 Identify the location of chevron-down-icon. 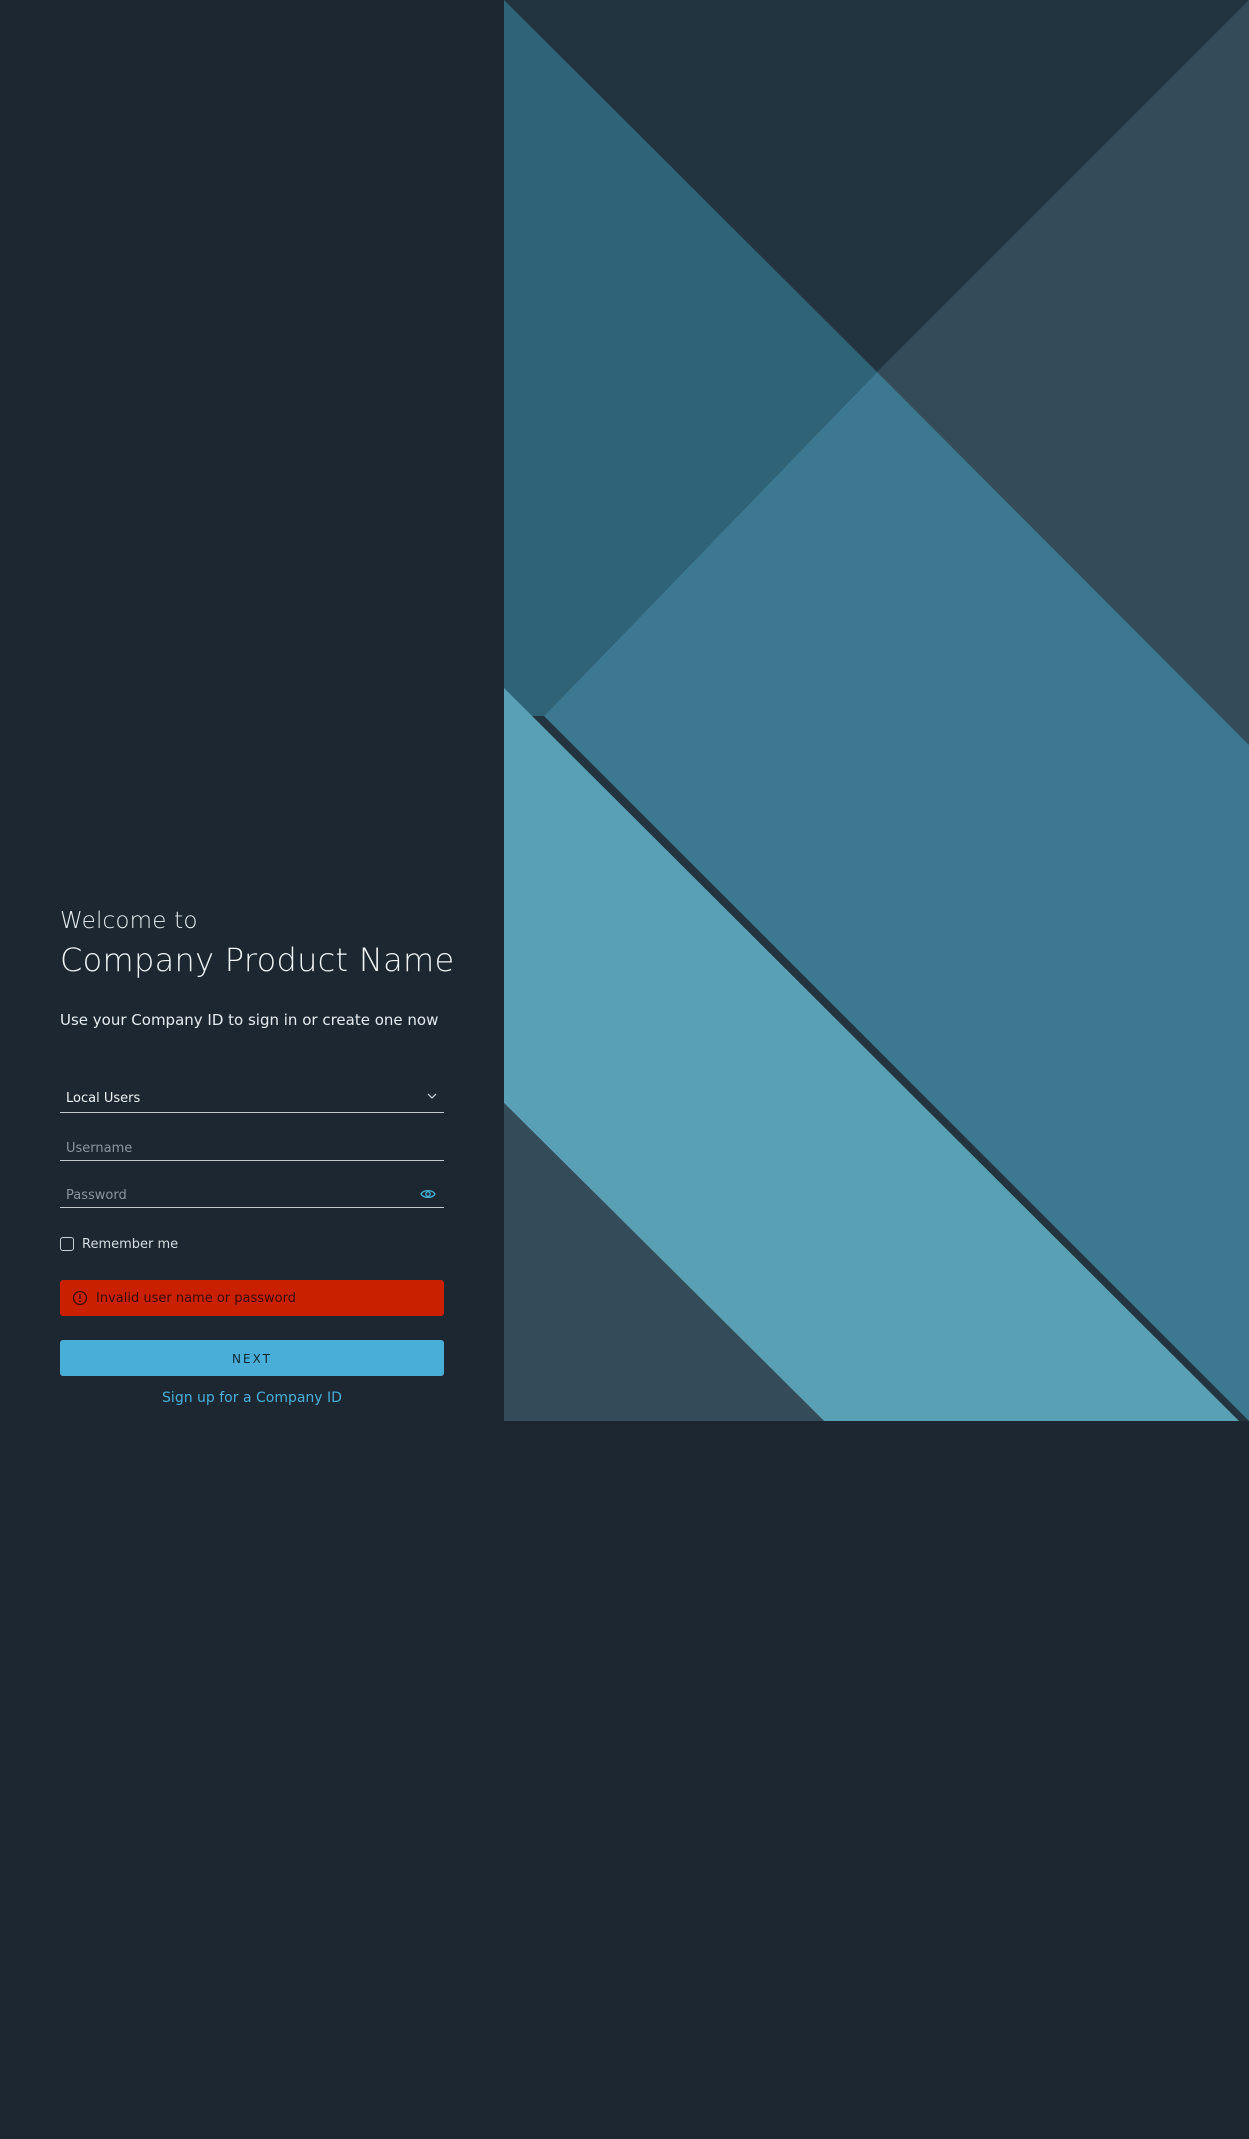
(432, 1096).